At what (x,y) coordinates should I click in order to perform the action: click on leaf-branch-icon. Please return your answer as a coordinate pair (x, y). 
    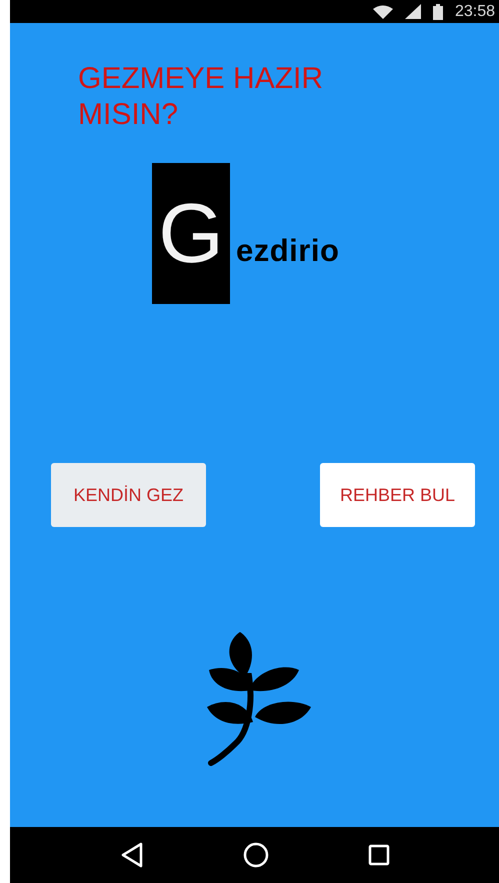
    Looking at the image, I should click on (259, 699).